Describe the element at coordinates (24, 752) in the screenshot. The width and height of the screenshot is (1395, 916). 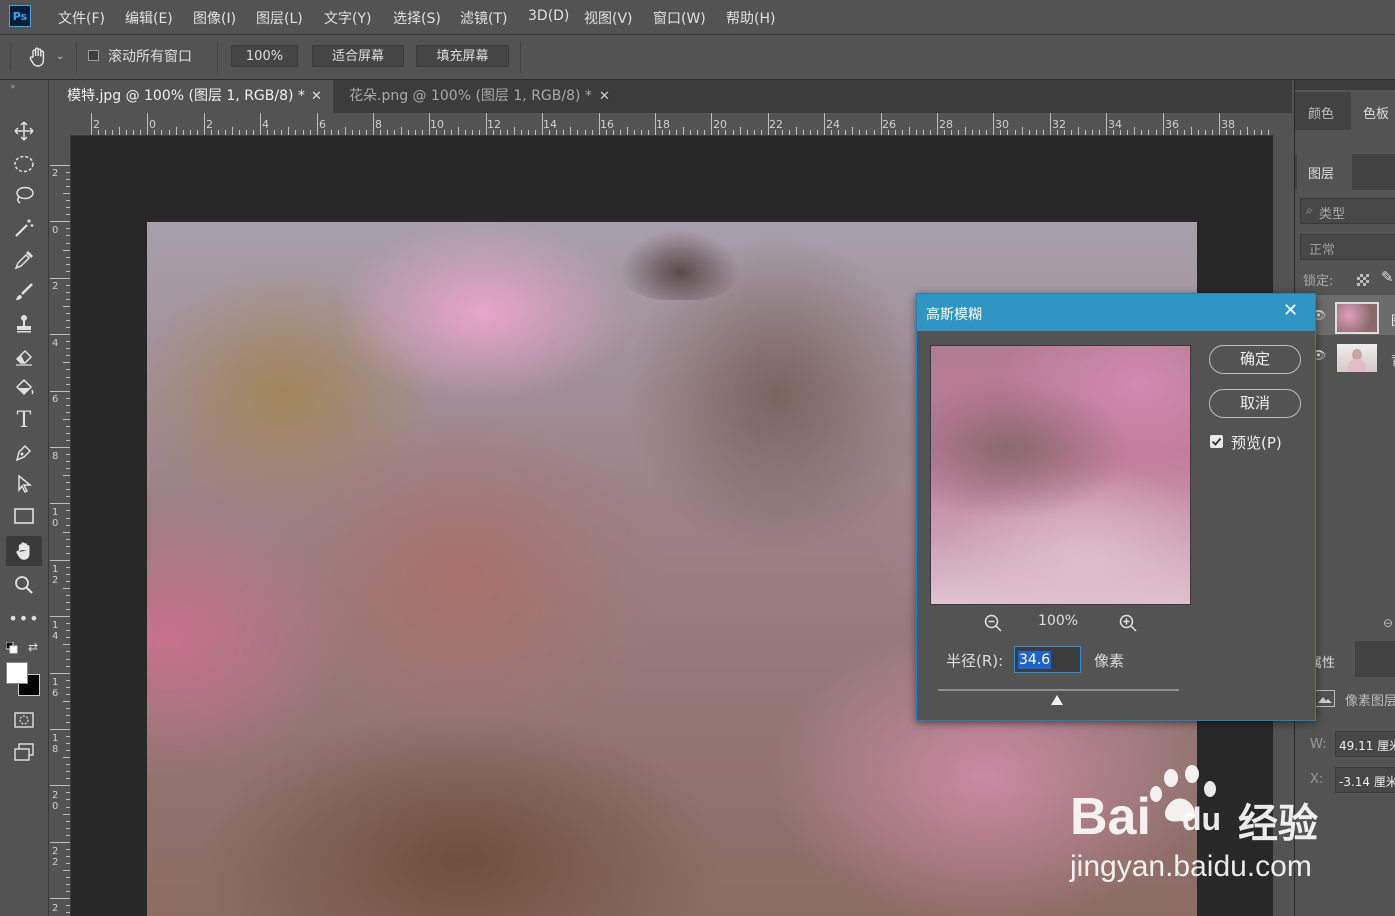
I see `screen-mode-icon` at that location.